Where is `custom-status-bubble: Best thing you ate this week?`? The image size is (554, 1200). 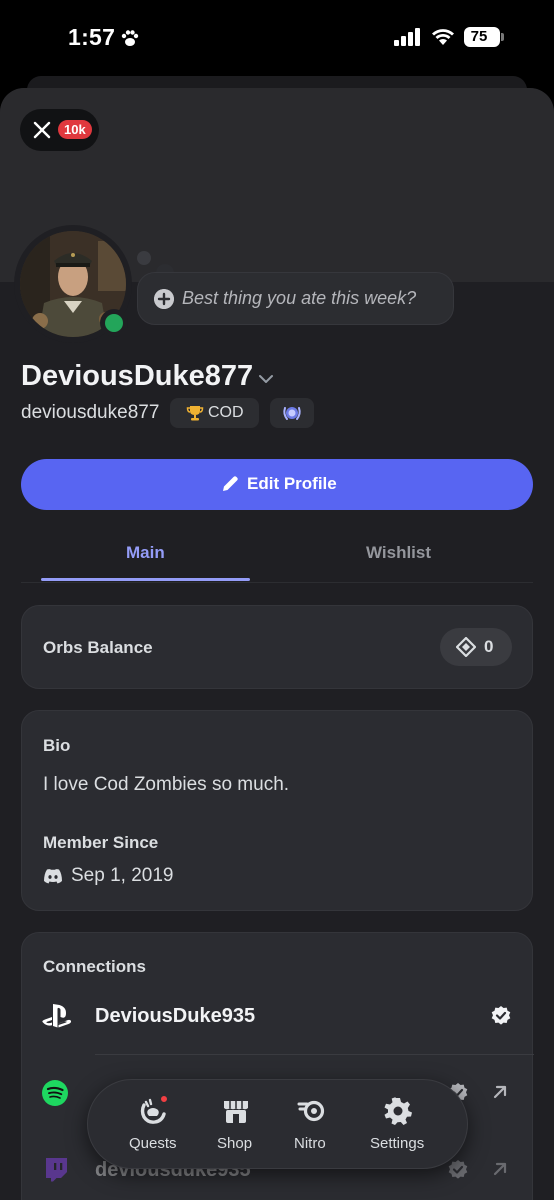
custom-status-bubble: Best thing you ate this week? is located at coordinates (295, 298).